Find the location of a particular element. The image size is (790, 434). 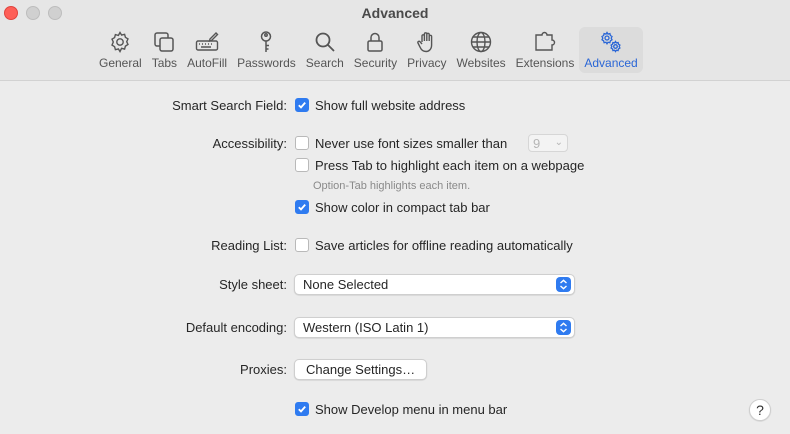

tab-autofill: AutoFill is located at coordinates (207, 50).